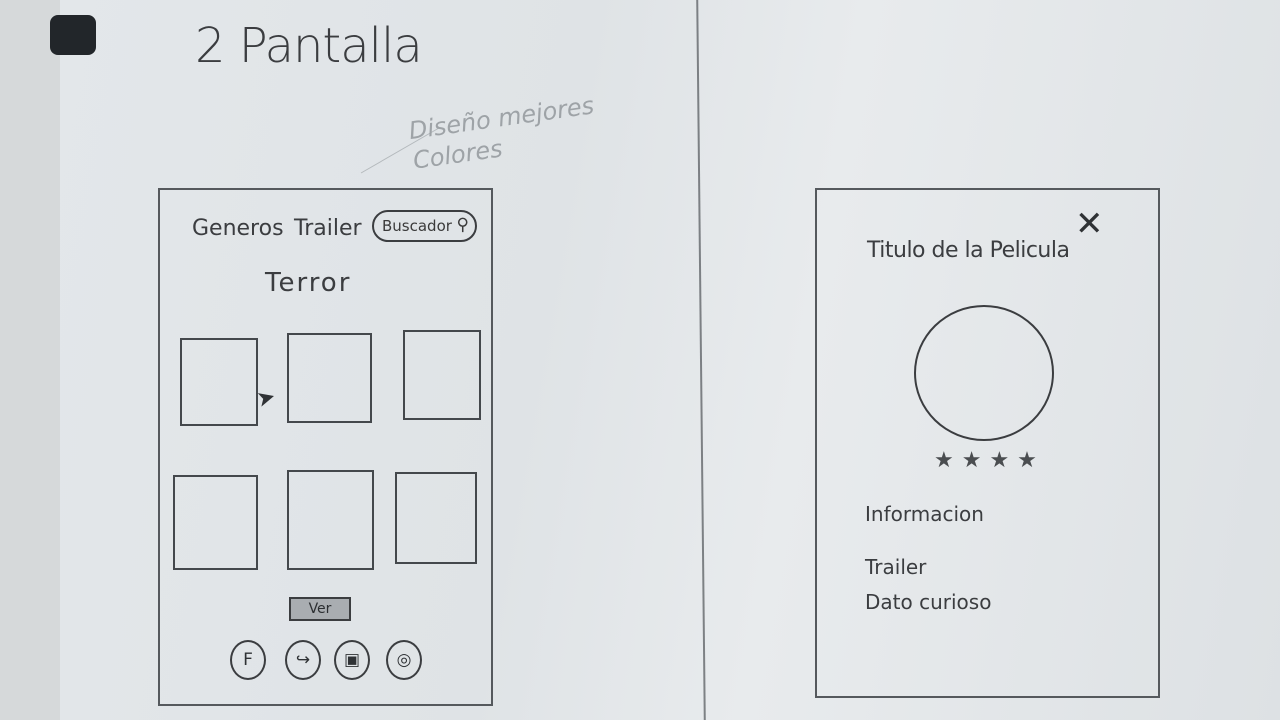 The height and width of the screenshot is (720, 1280). I want to click on trailer-link: Trailer, so click(895, 567).